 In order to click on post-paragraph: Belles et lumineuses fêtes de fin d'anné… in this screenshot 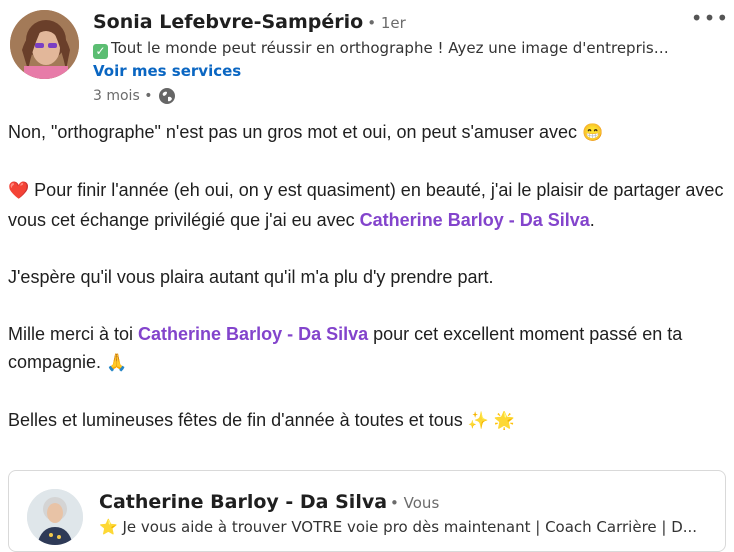, I will do `click(366, 421)`.